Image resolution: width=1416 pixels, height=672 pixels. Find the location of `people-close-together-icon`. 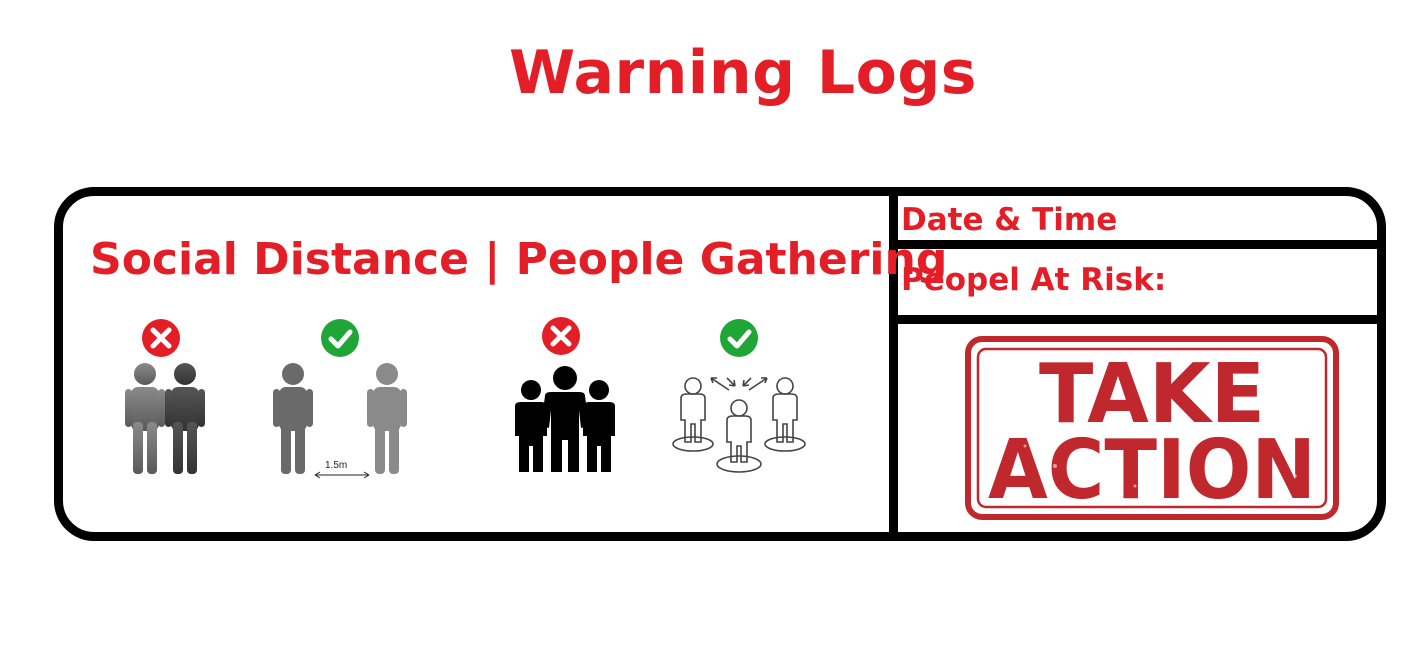

people-close-together-icon is located at coordinates (165, 418).